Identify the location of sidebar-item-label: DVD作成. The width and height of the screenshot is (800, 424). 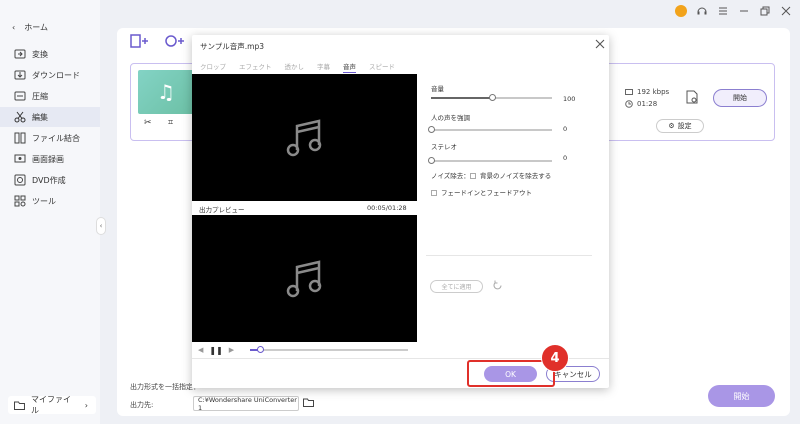
(49, 180).